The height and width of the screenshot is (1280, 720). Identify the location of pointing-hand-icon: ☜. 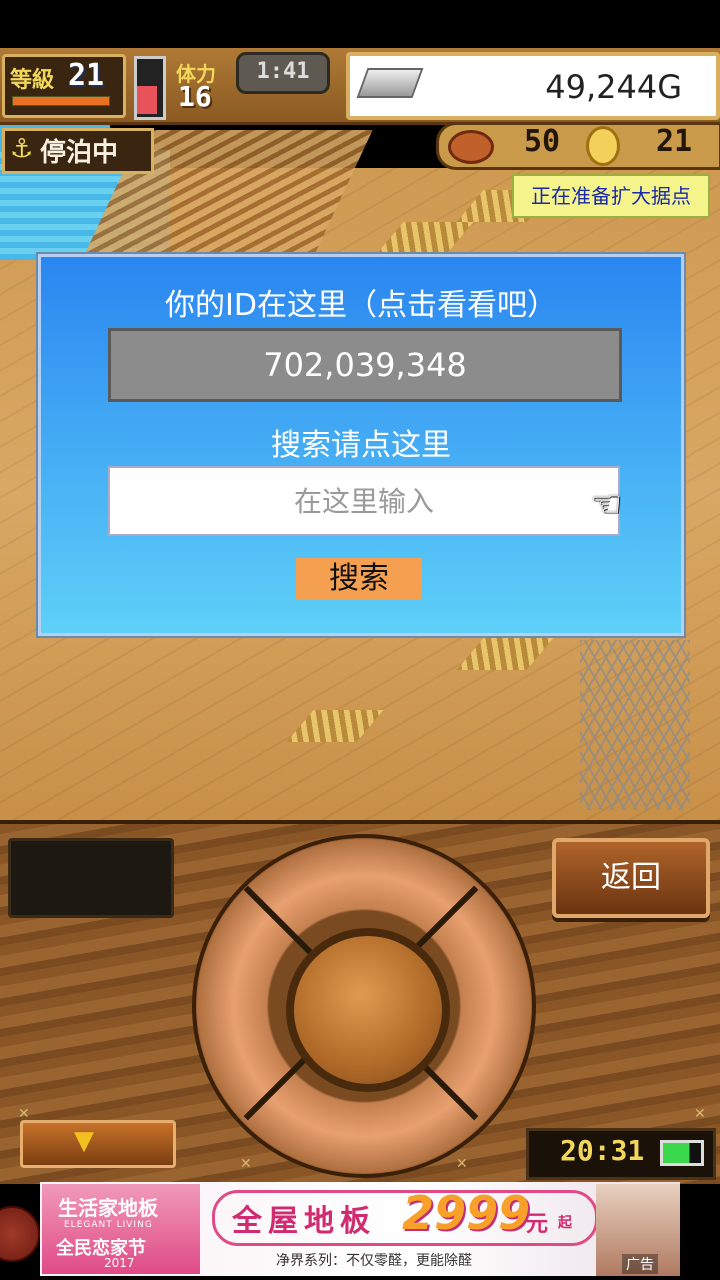
(606, 504).